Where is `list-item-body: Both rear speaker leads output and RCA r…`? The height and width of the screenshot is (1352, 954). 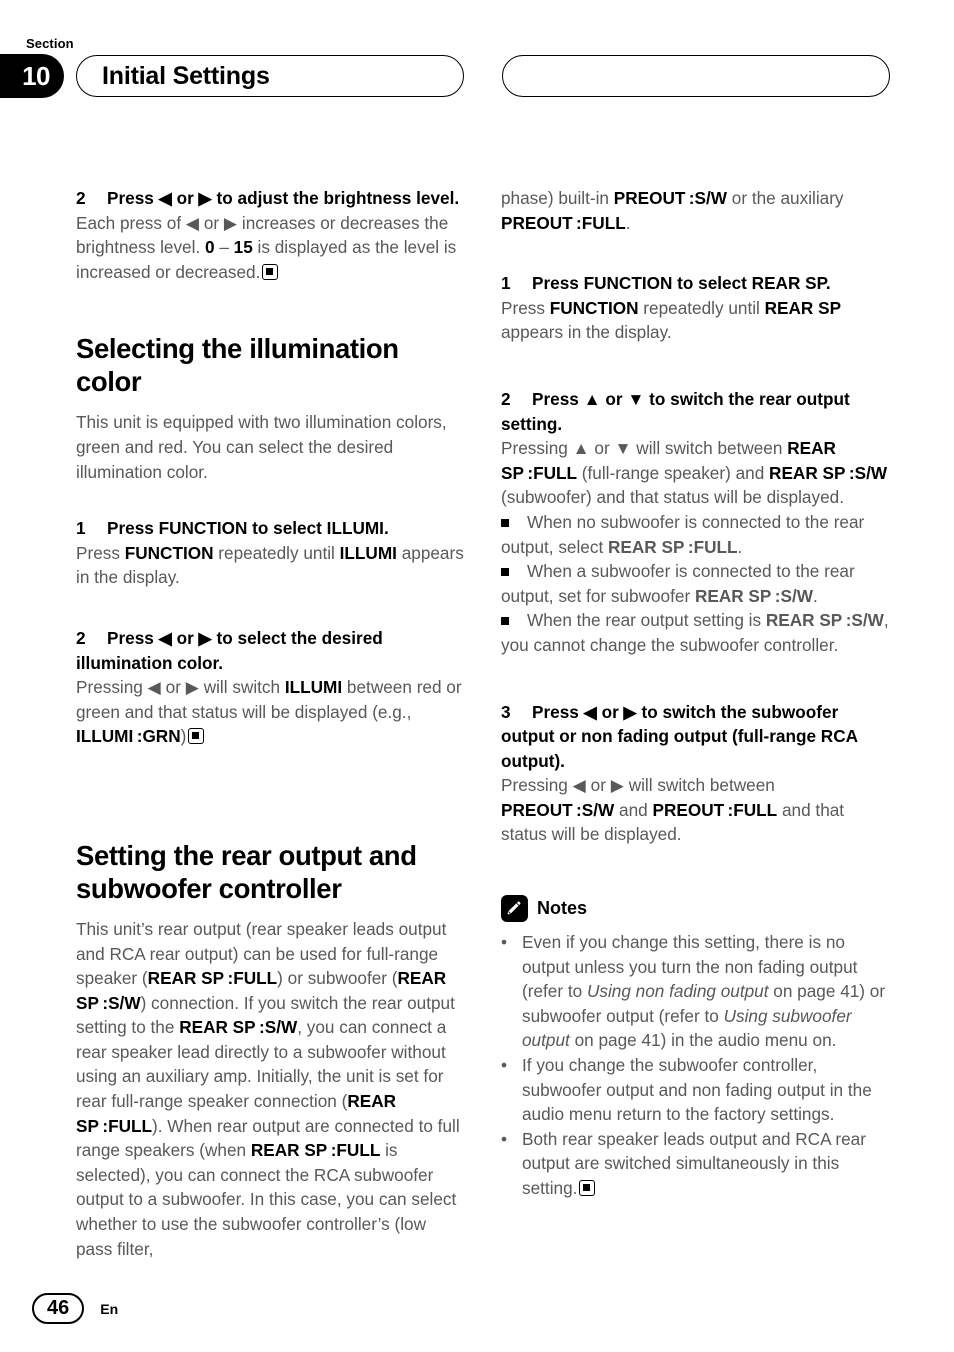
list-item-body: Both rear speaker leads output and RCA r… is located at coordinates (694, 1163).